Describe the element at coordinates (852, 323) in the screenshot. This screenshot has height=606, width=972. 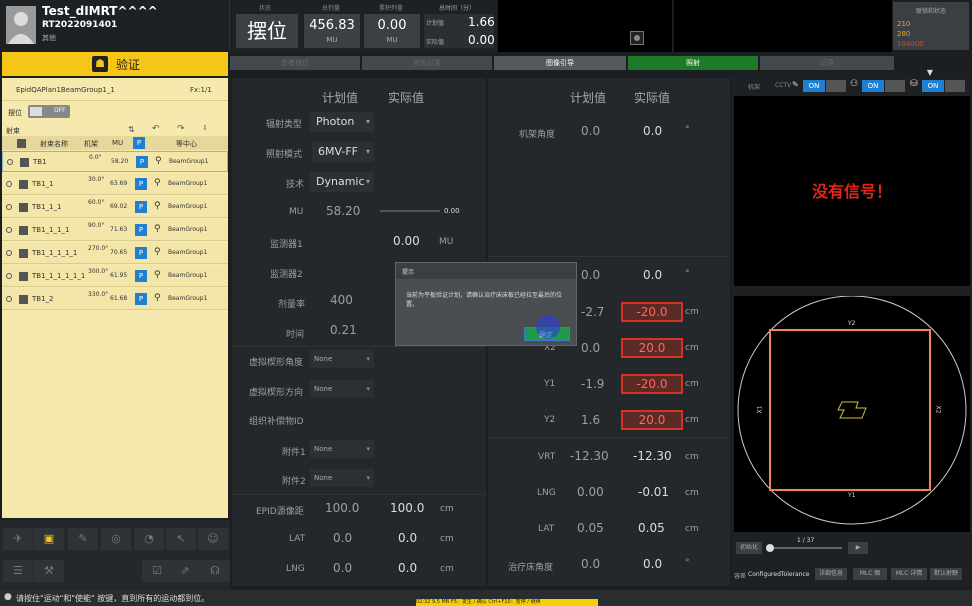
I see `bev-y2: Y2` at that location.